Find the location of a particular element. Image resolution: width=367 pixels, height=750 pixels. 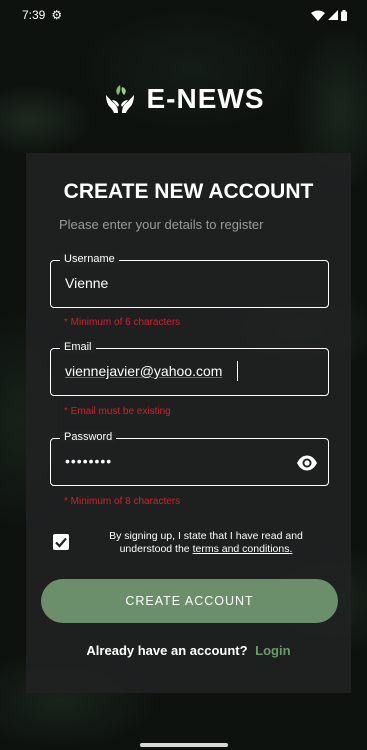

username-value: Vienne is located at coordinates (87, 283).